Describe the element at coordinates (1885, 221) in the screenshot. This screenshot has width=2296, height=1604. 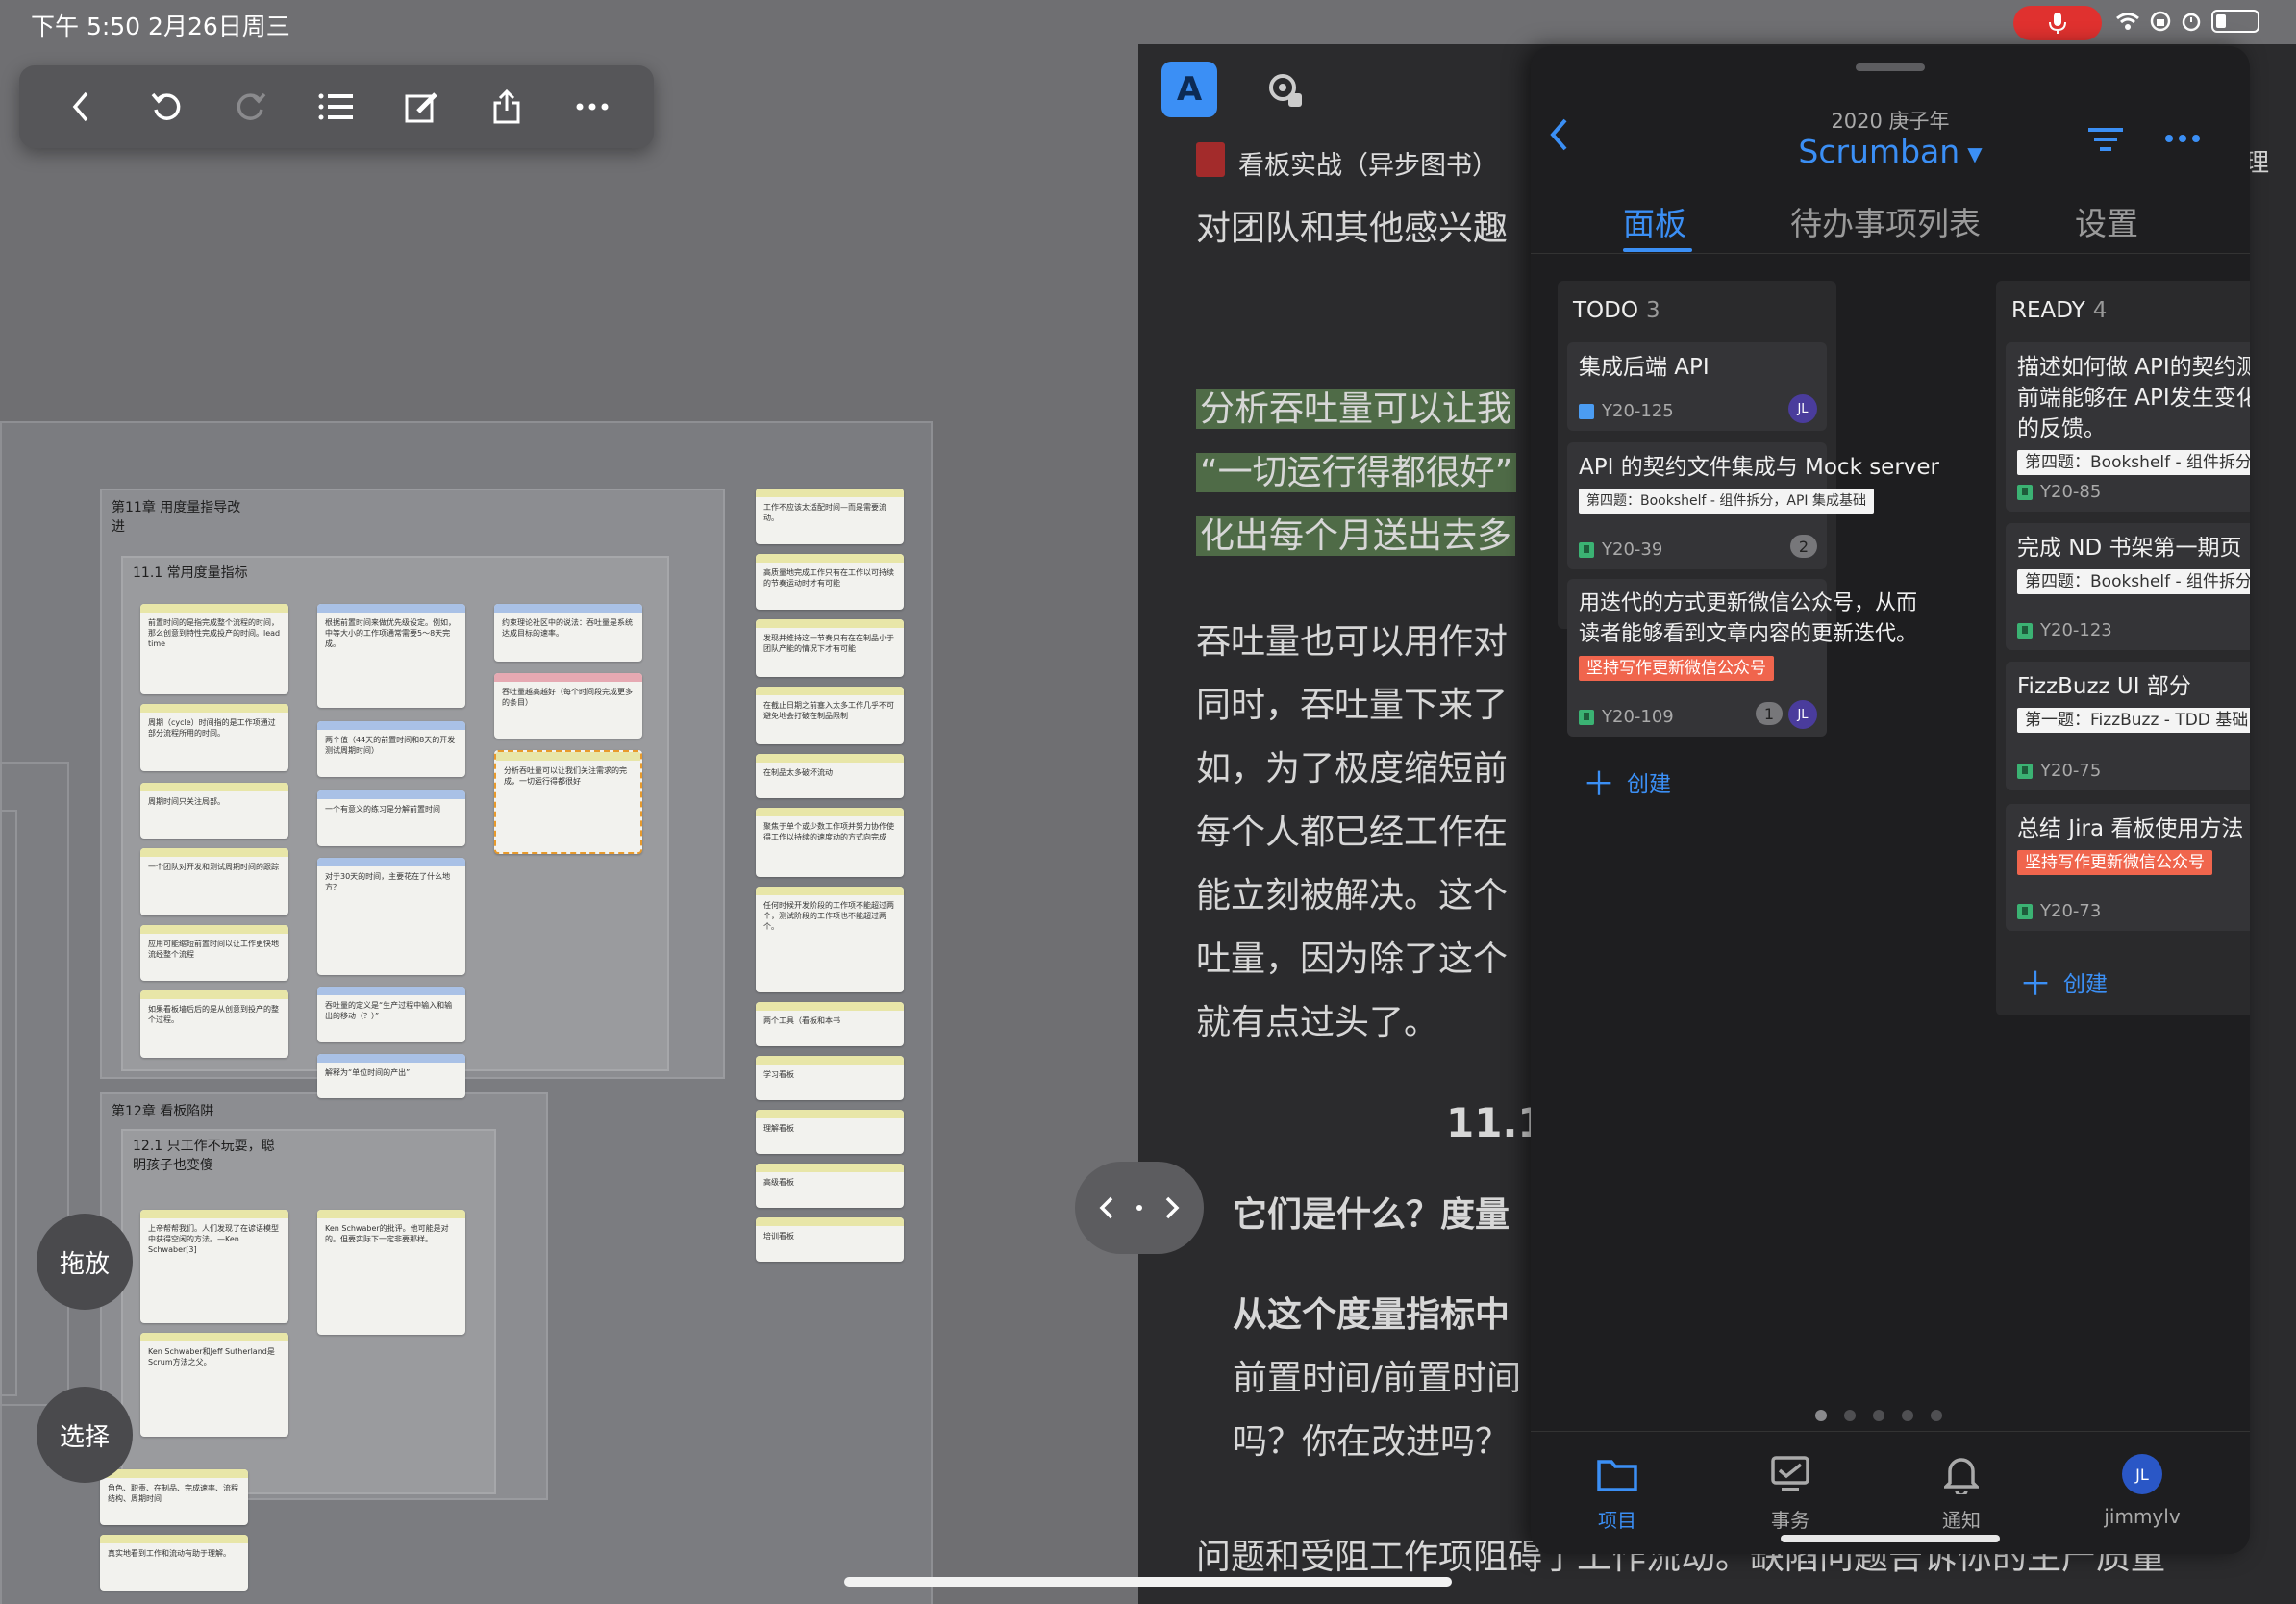
I see `tab-backlog: 待办事项列表` at that location.